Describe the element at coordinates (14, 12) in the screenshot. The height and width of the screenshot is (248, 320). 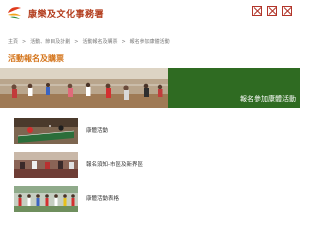
I see `lcsd-logo-icon` at that location.